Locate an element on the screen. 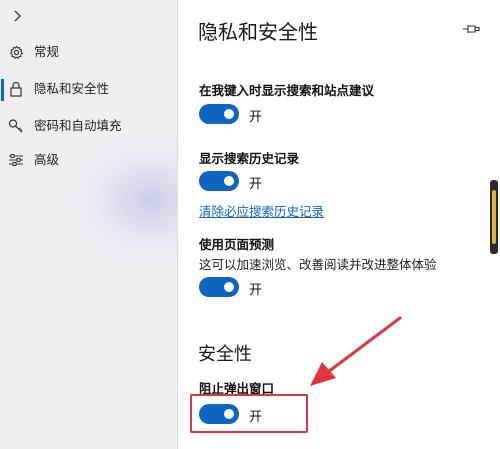 This screenshot has height=449, width=500. key-icon is located at coordinates (16, 126).